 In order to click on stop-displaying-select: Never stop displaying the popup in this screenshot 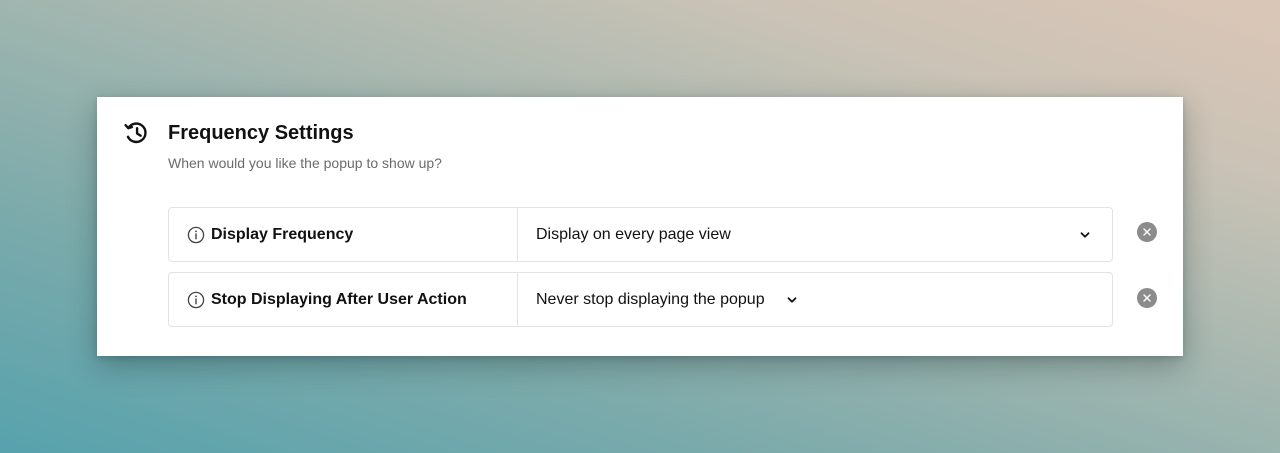, I will do `click(668, 299)`.